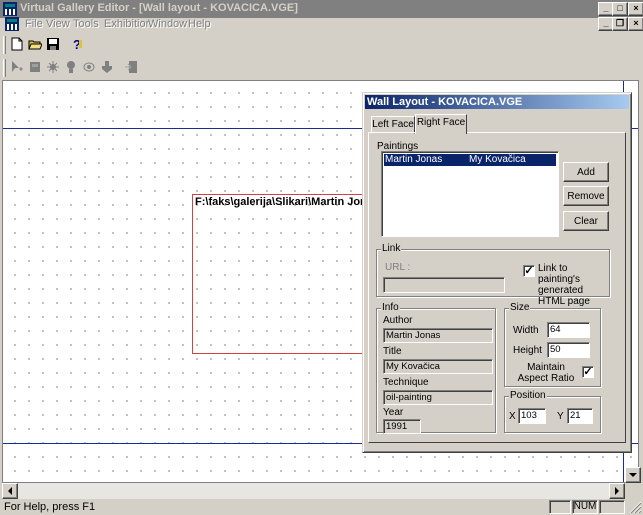  I want to click on vertical-scrollbar-end, so click(633, 483).